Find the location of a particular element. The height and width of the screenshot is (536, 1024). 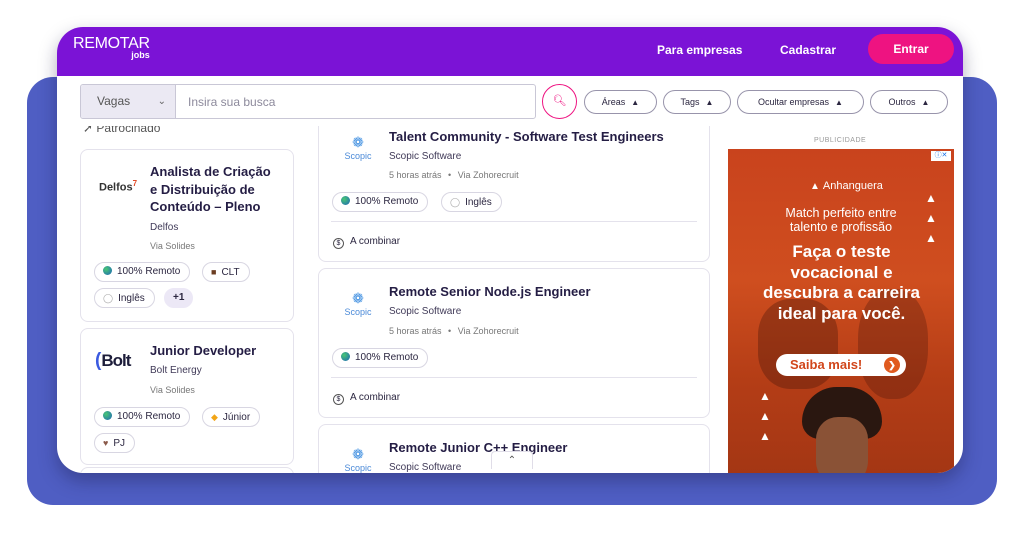

more-tags-badge: +1 is located at coordinates (179, 298).